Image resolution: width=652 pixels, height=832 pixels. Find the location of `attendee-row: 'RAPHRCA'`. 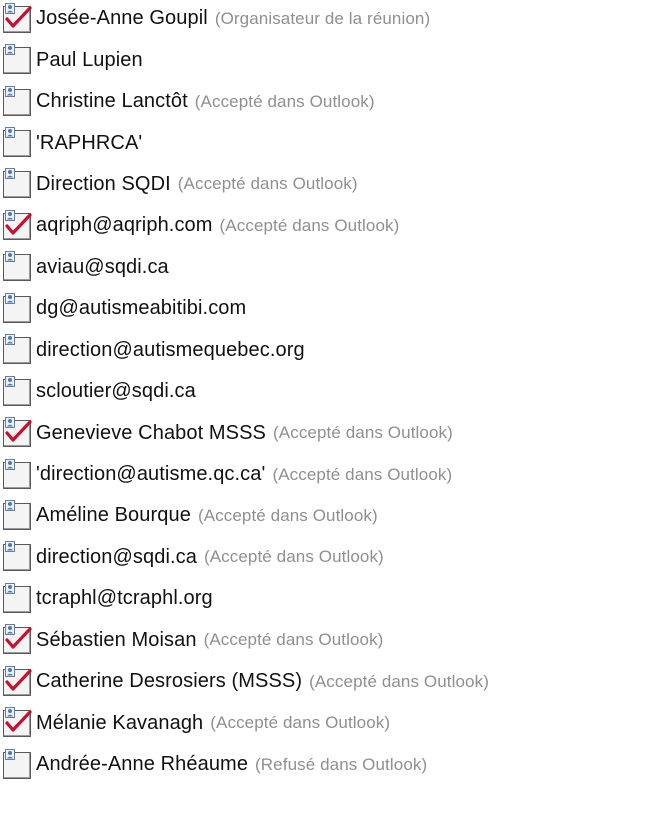

attendee-row: 'RAPHRCA' is located at coordinates (326, 142).